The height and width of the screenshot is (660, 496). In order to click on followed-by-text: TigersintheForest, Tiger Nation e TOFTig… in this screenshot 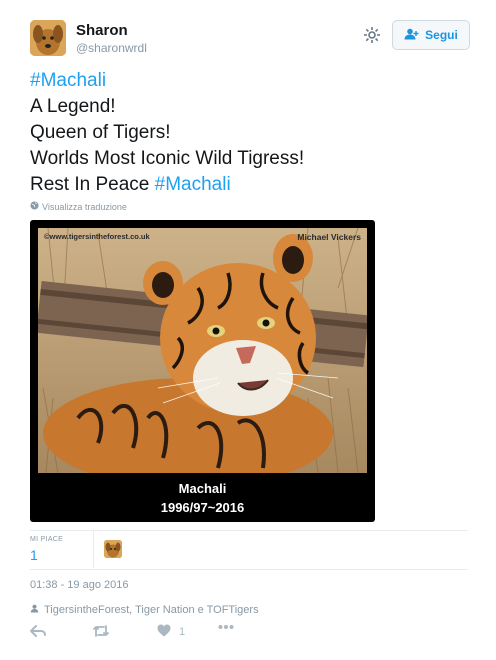, I will do `click(151, 610)`.